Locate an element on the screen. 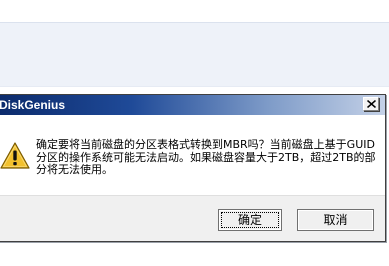 Image resolution: width=389 pixels, height=266 pixels. dialog-title: DiskGenius is located at coordinates (33, 105).